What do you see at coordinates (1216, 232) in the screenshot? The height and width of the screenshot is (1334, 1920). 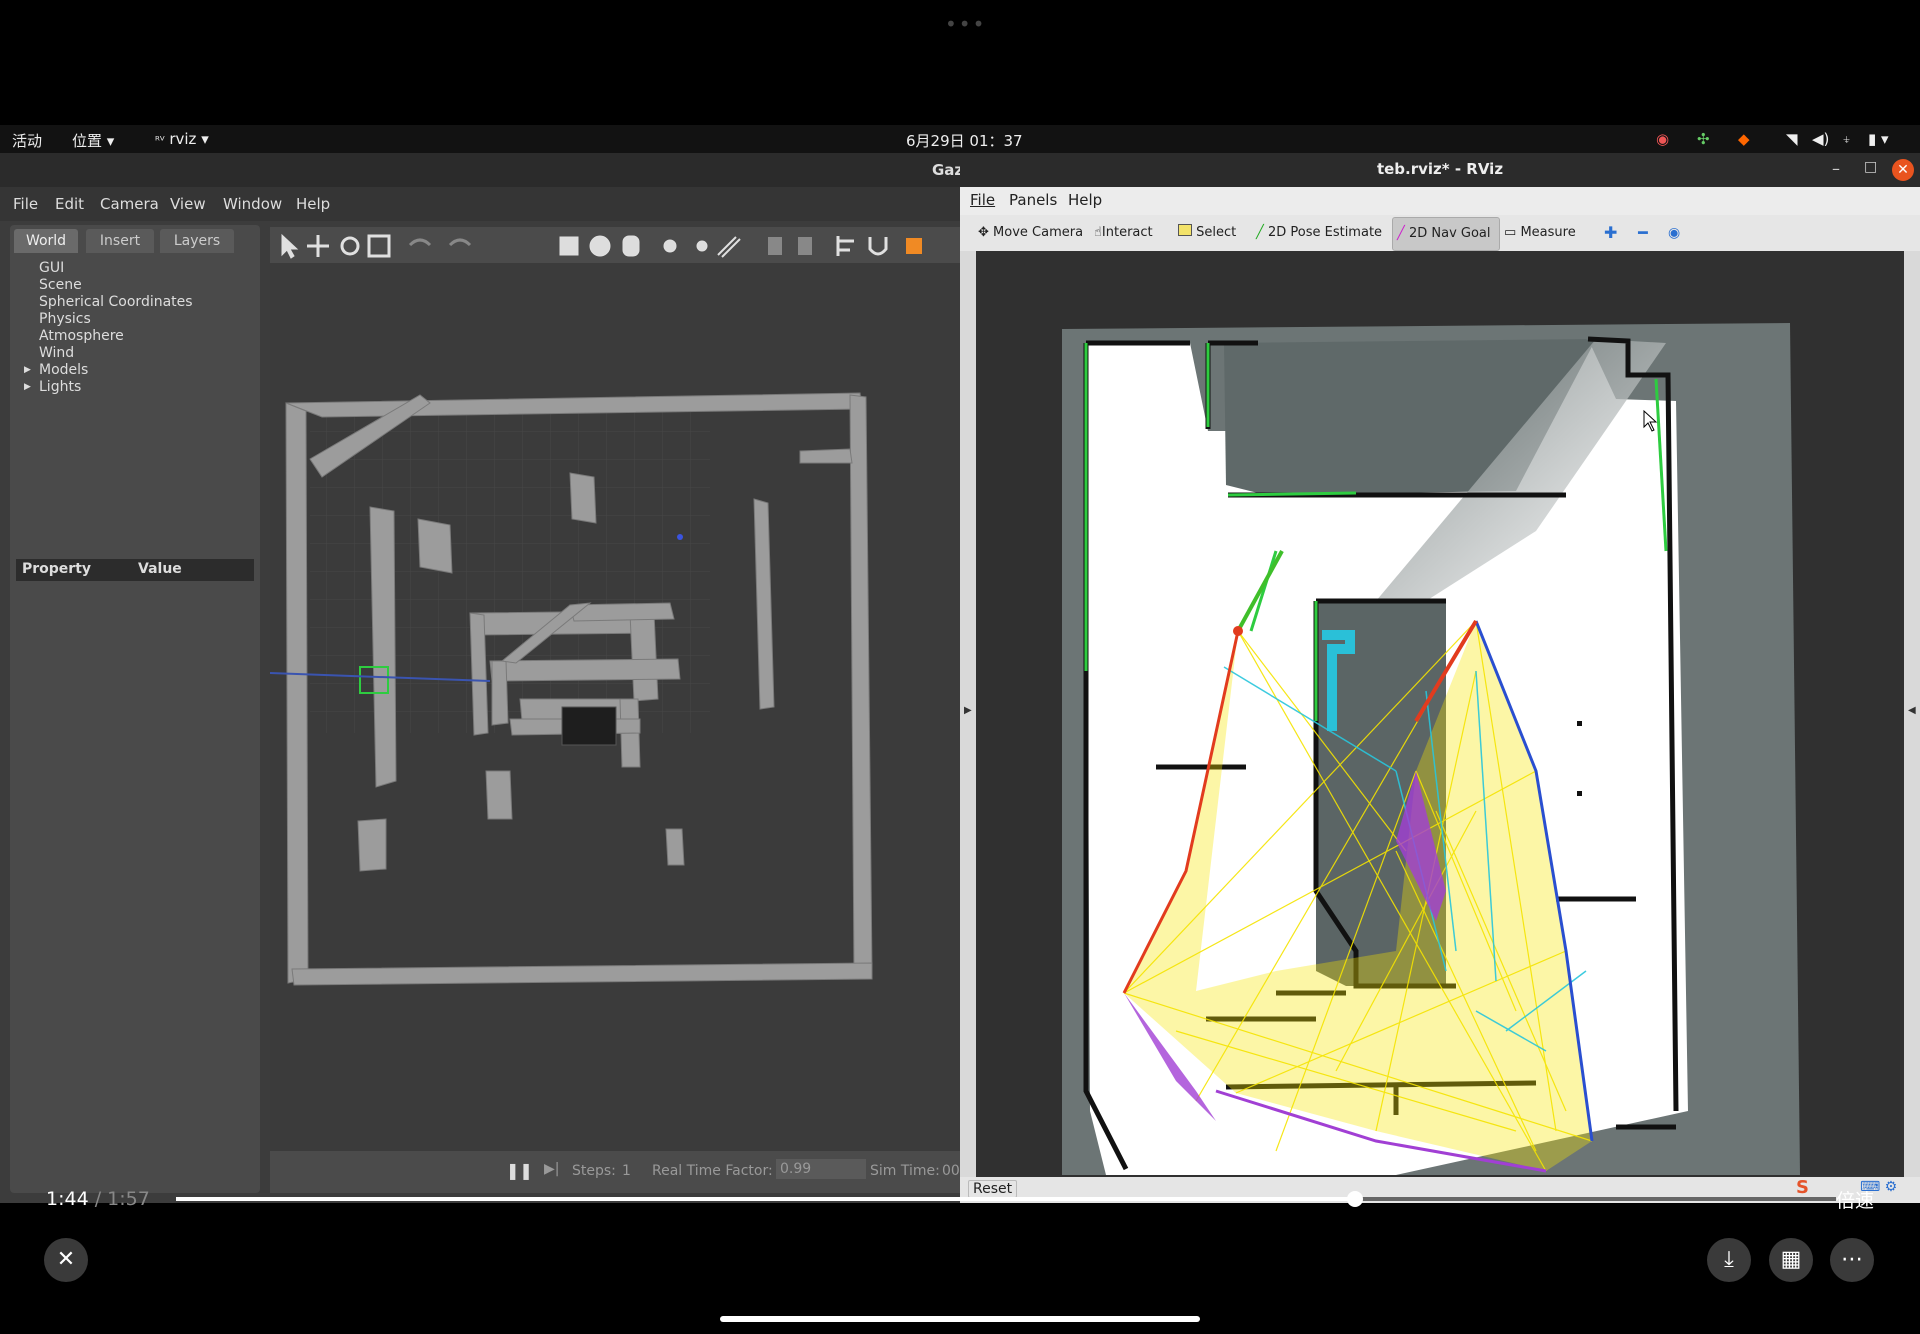 I see `select-label: Select` at bounding box center [1216, 232].